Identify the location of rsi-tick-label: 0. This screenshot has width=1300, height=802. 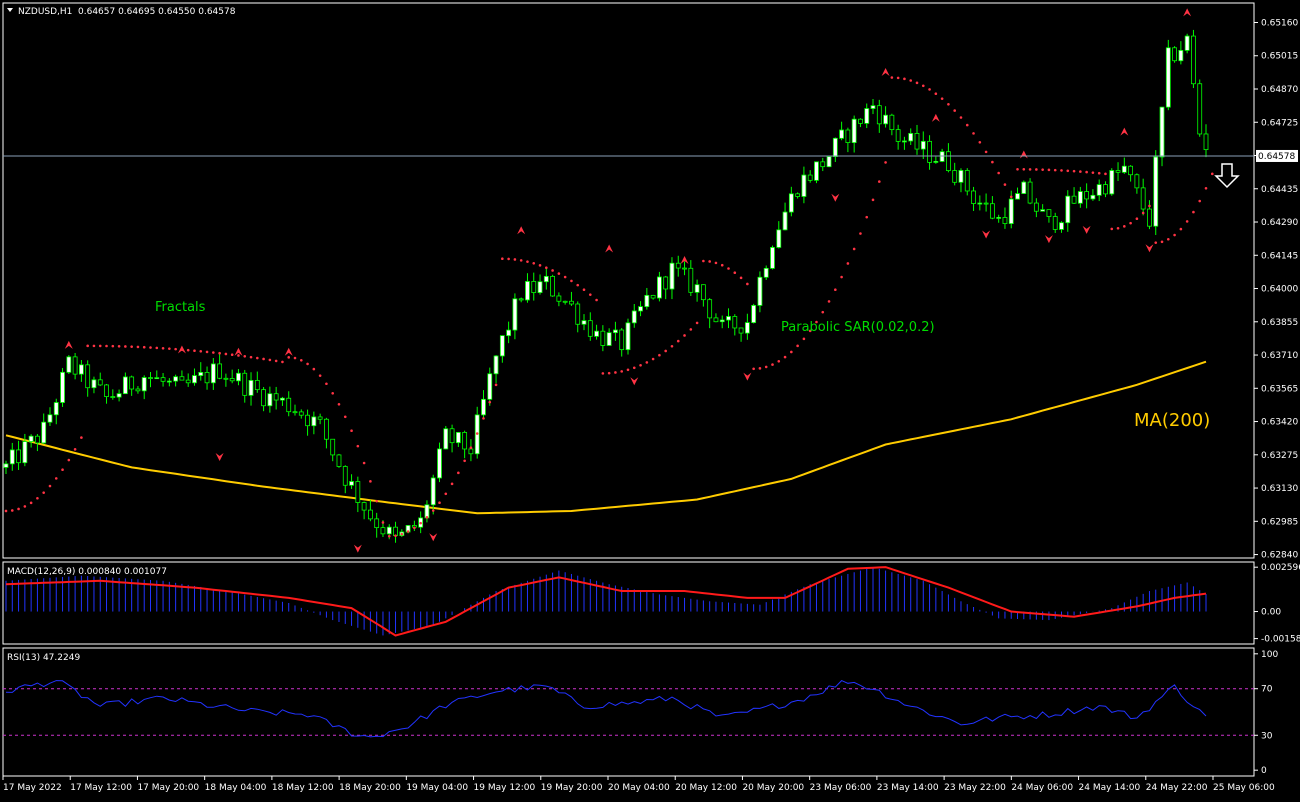
(1264, 771).